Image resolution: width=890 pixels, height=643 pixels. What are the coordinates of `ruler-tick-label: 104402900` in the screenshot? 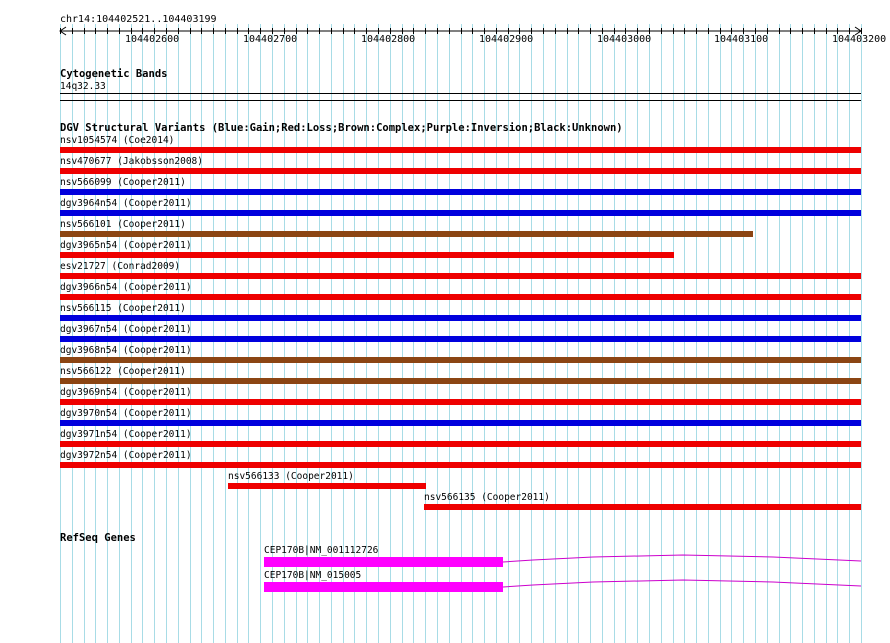 It's located at (506, 39).